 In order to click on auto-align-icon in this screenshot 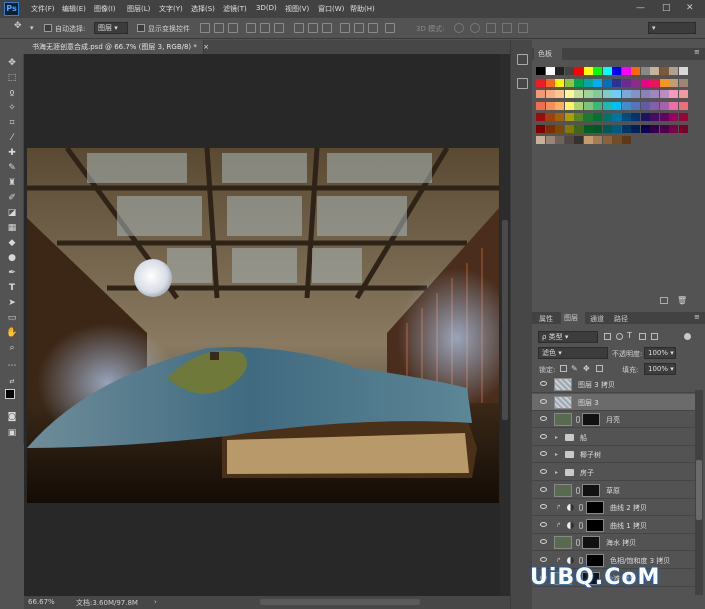, I will do `click(390, 28)`.